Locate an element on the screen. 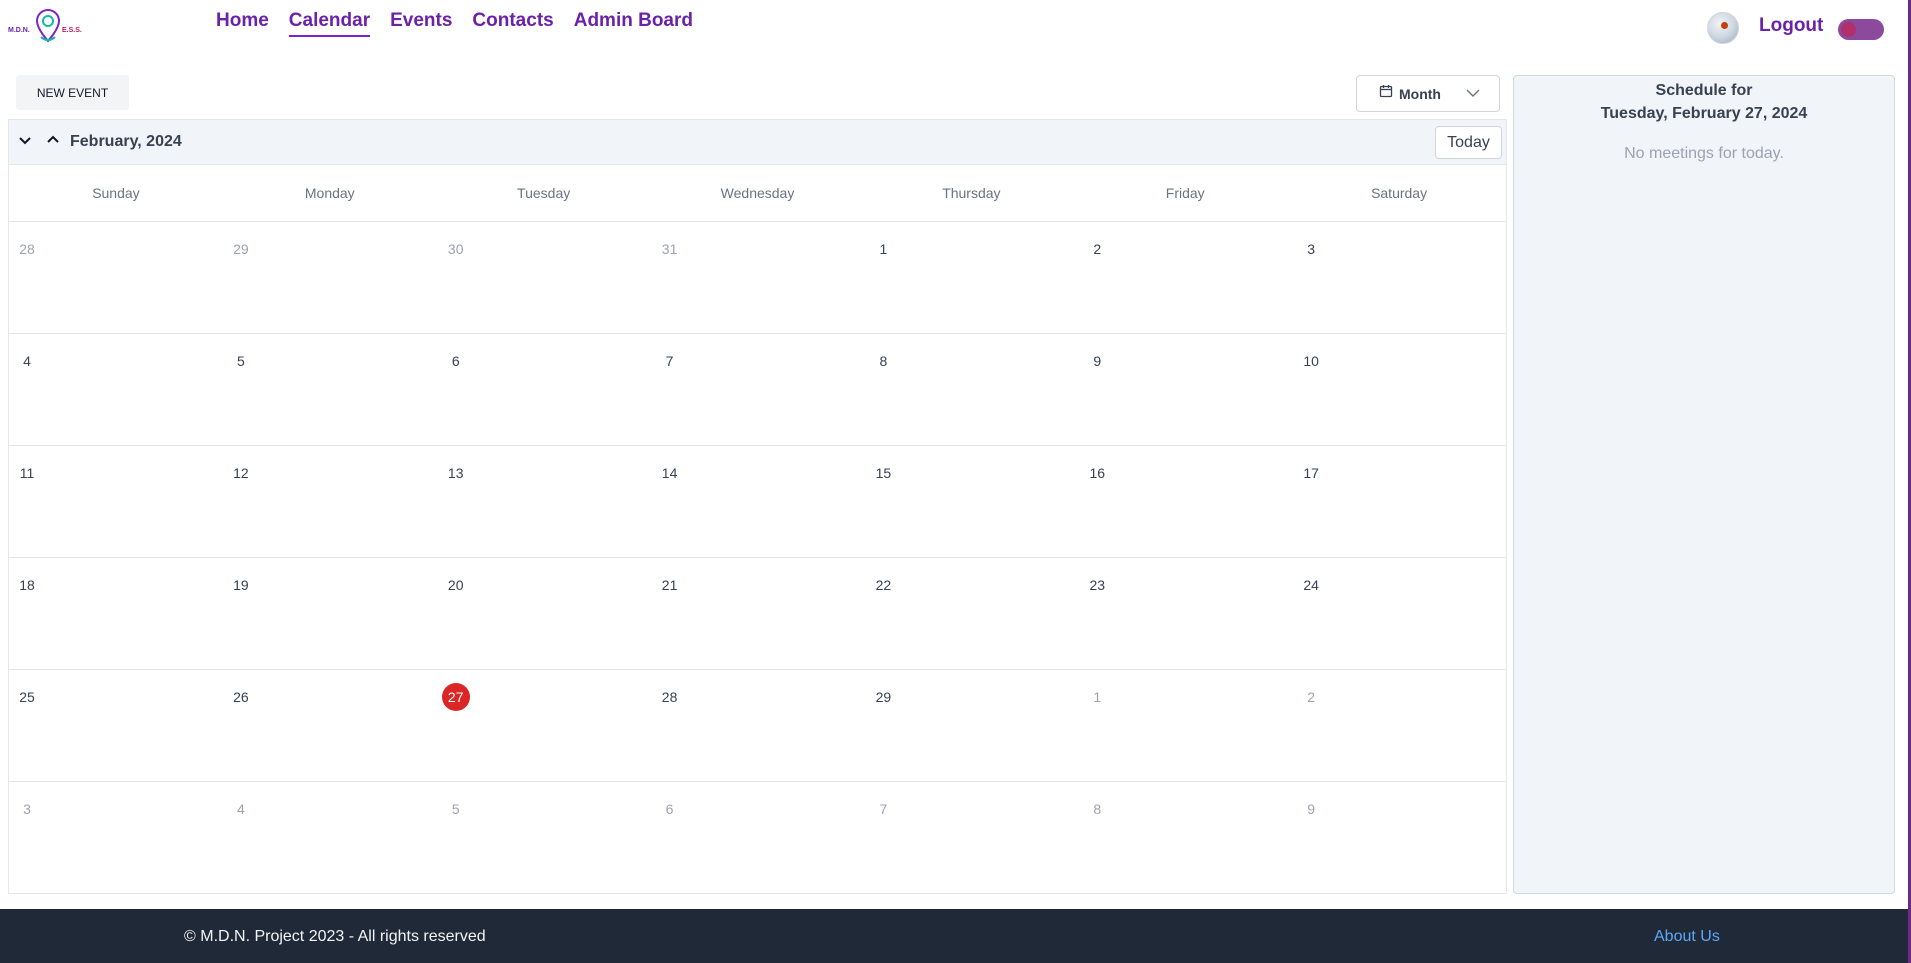  calendar-day-cell: 21 is located at coordinates (758, 613).